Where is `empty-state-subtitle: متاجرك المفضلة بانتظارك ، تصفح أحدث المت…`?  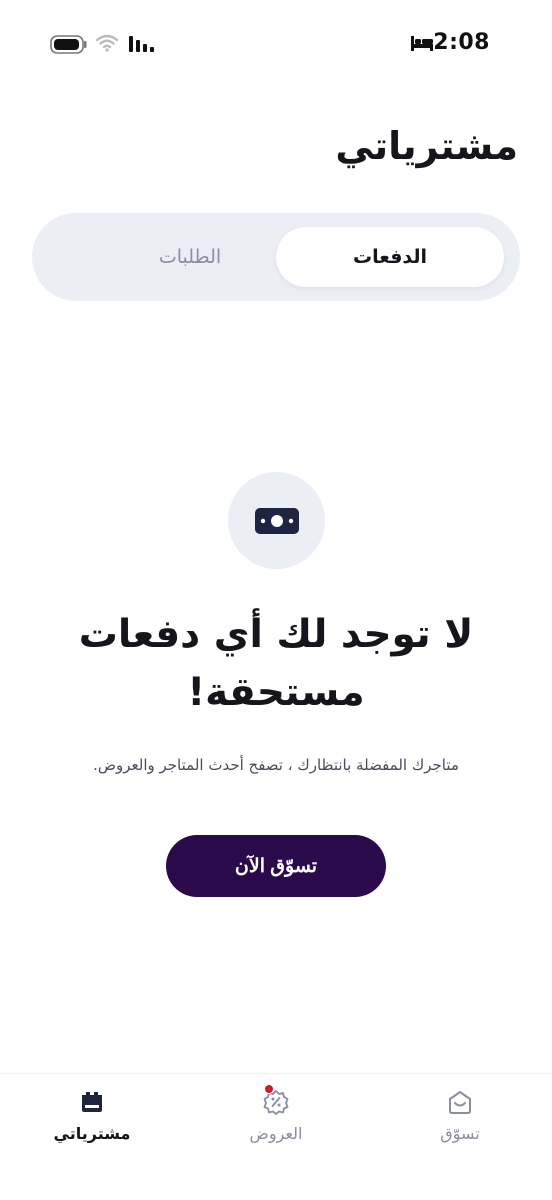
empty-state-subtitle: متاجرك المفضلة بانتظارك ، تصفح أحدث المت… is located at coordinates (276, 765).